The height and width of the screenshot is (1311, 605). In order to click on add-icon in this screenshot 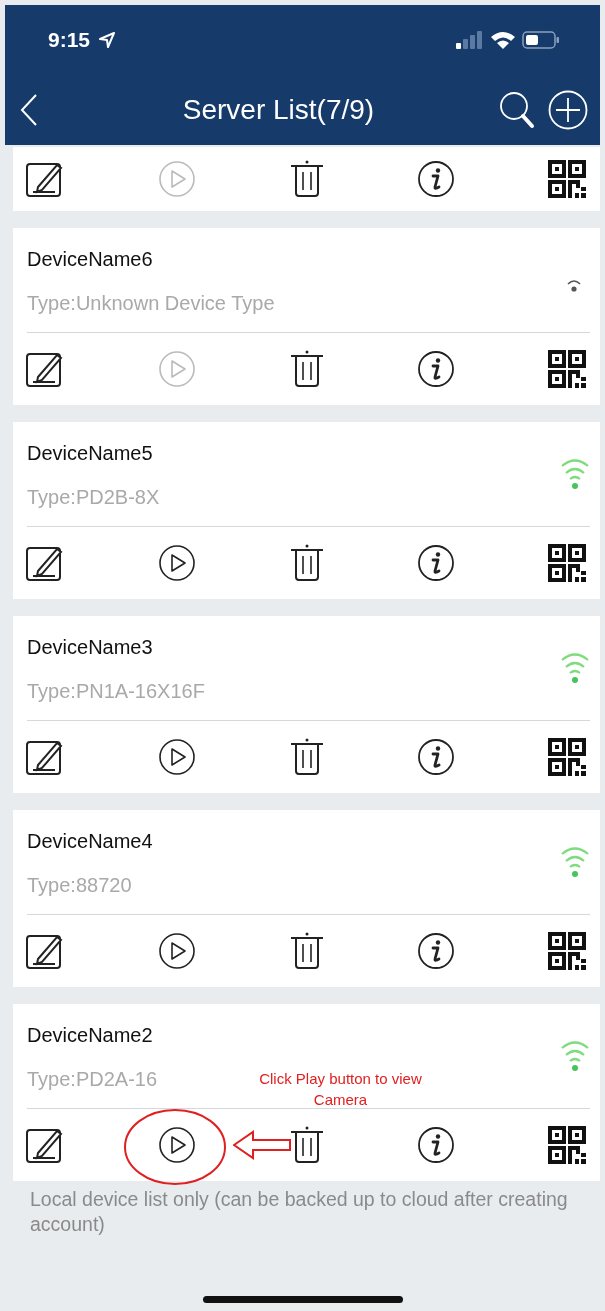, I will do `click(568, 110)`.